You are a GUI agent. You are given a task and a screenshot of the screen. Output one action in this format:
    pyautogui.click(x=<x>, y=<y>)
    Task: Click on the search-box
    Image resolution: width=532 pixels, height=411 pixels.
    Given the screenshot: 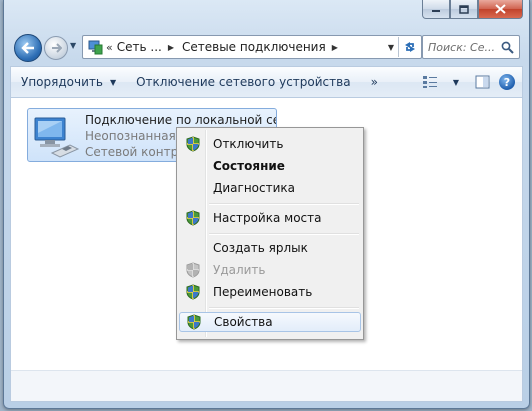 What is the action you would take?
    pyautogui.click(x=471, y=47)
    